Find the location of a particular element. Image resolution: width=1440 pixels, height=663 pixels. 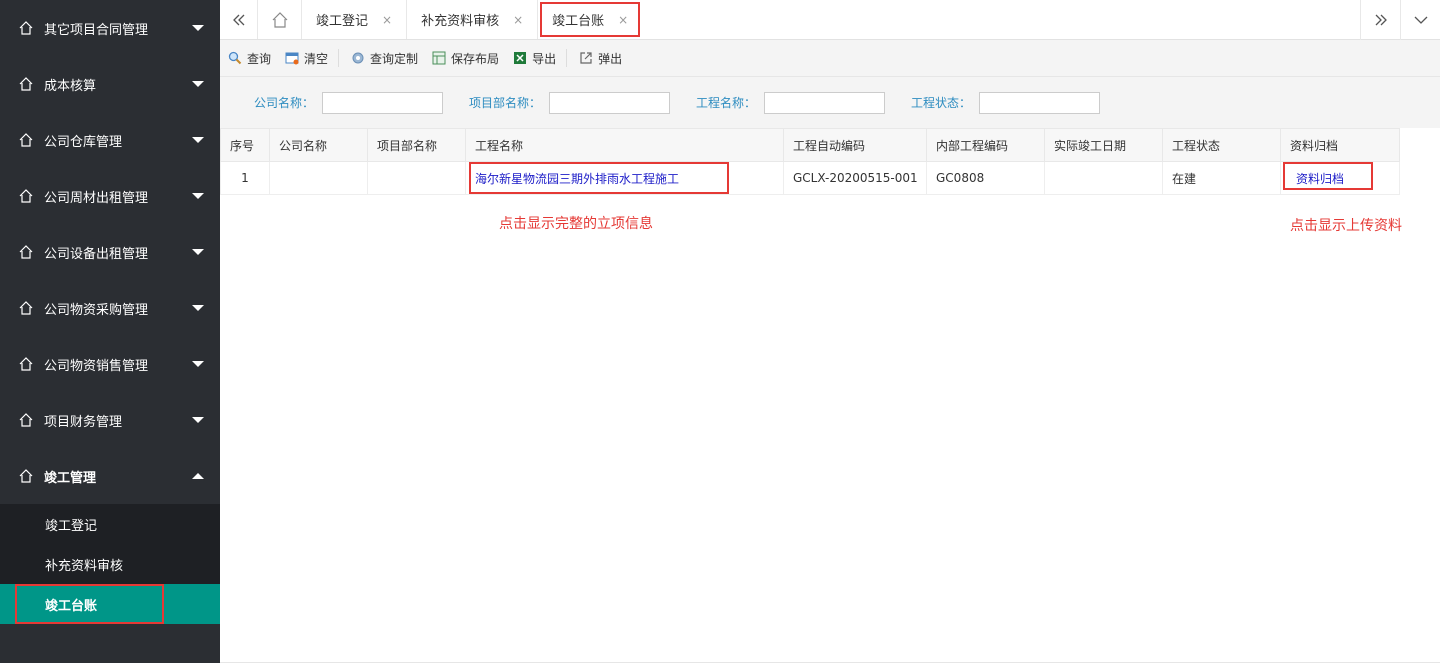

dept-input is located at coordinates (610, 102).